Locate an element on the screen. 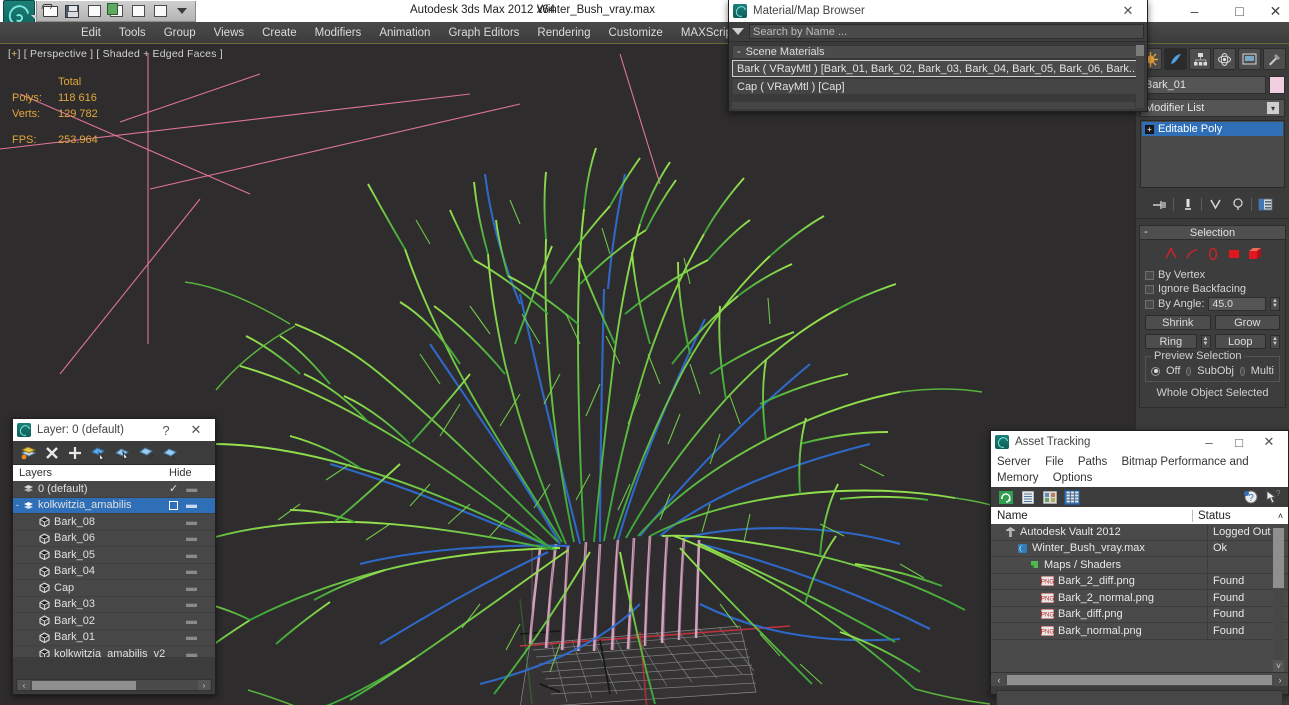 This screenshot has width=1289, height=705. configure-sets-icon is located at coordinates (1265, 204).